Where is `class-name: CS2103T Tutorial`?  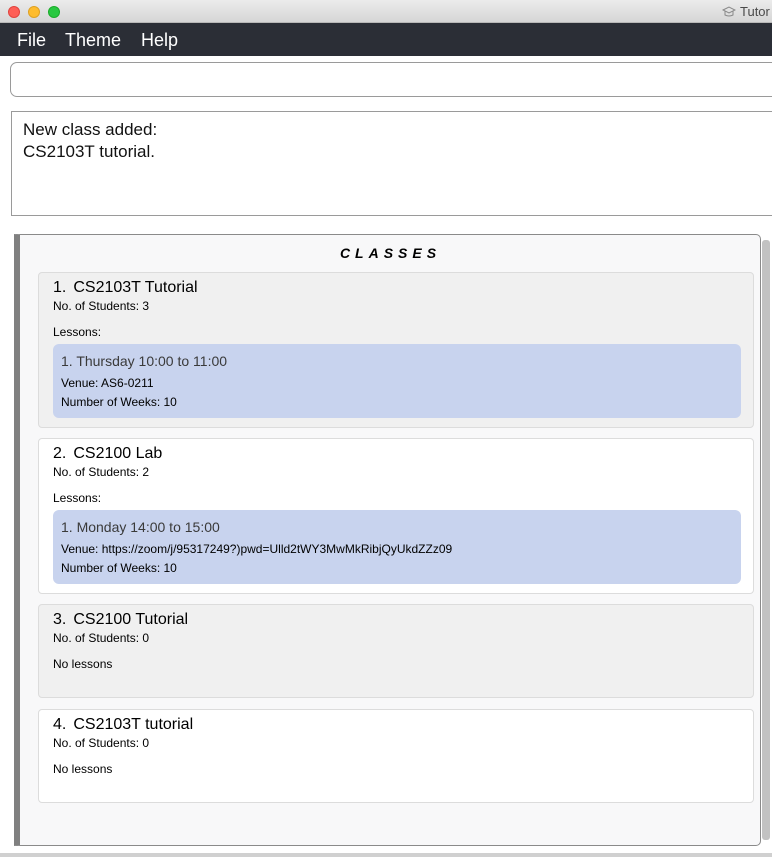
class-name: CS2103T Tutorial is located at coordinates (135, 287).